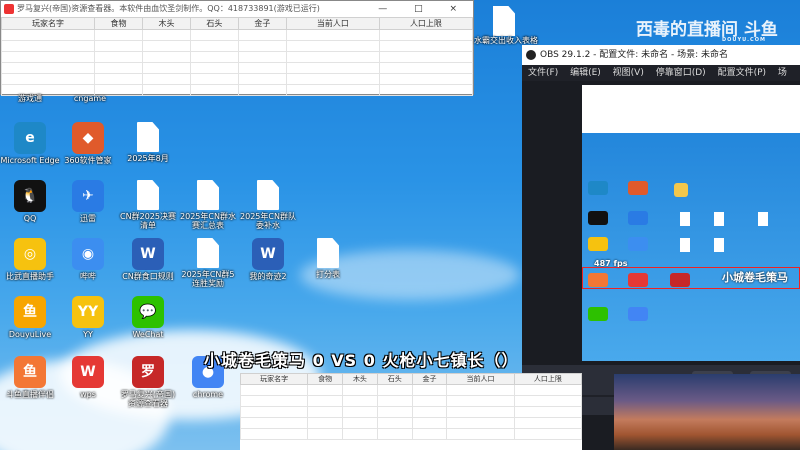 Image resolution: width=800 pixels, height=450 pixels. I want to click on desktop-icon: W CN群食口规则, so click(148, 259).